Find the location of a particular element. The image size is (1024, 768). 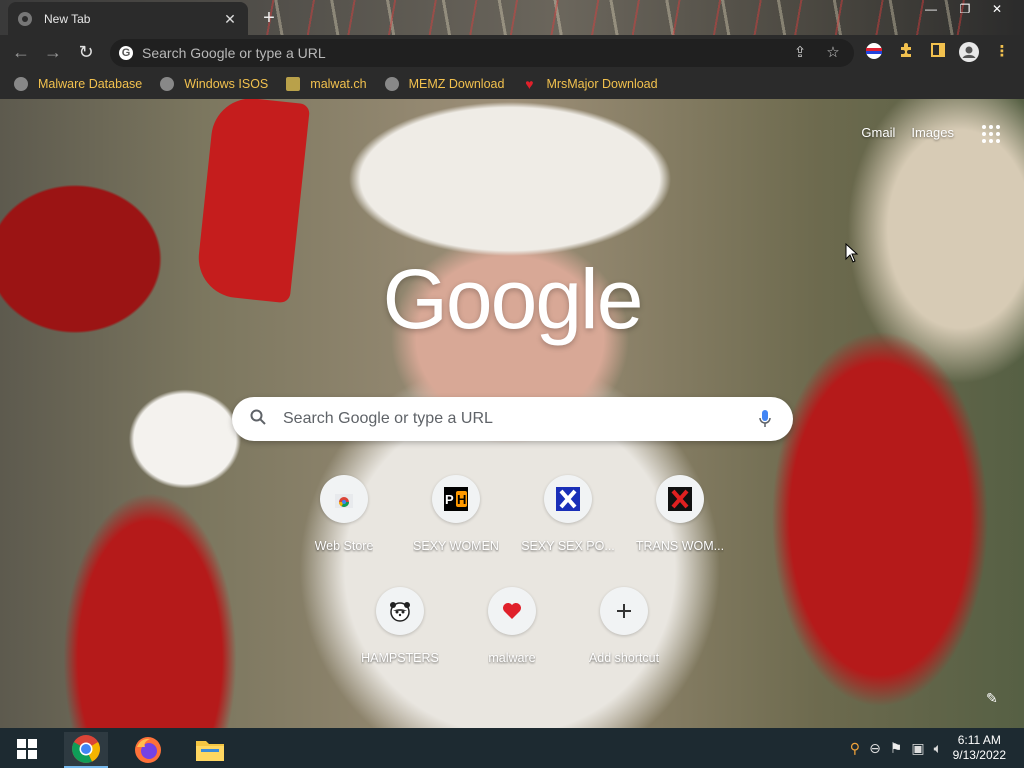

bookmark-mrsmajor-download: ♥ MrsMajor Download is located at coordinates (589, 84).